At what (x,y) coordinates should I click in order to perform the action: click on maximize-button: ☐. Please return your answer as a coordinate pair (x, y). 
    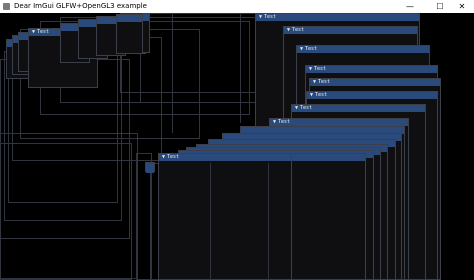
    Looking at the image, I should click on (440, 6).